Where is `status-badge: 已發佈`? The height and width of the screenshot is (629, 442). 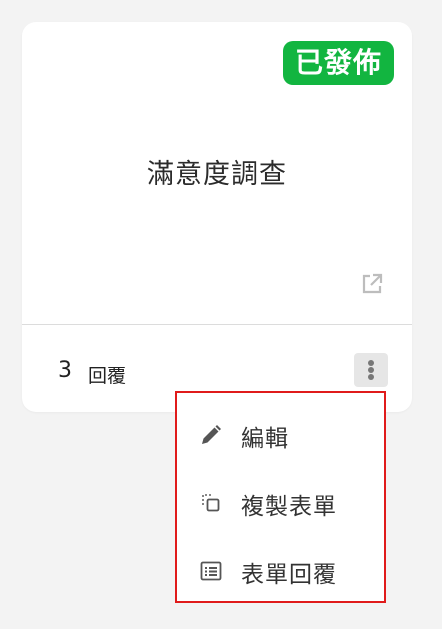 status-badge: 已發佈 is located at coordinates (338, 63).